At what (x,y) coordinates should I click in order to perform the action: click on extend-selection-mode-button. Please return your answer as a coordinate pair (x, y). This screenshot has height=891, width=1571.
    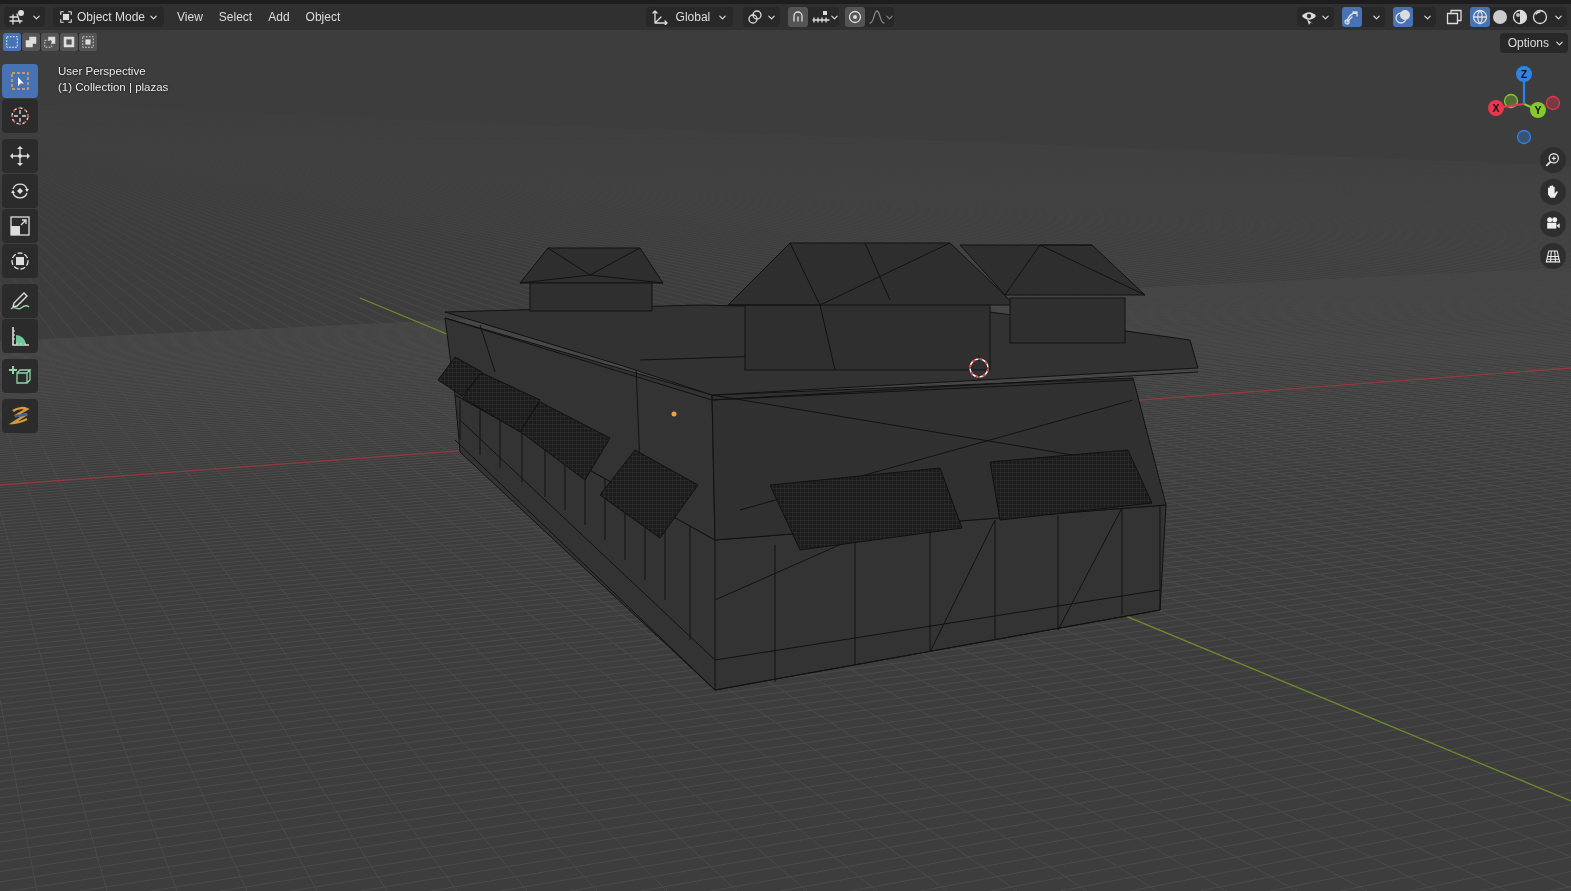
    Looking at the image, I should click on (31, 42).